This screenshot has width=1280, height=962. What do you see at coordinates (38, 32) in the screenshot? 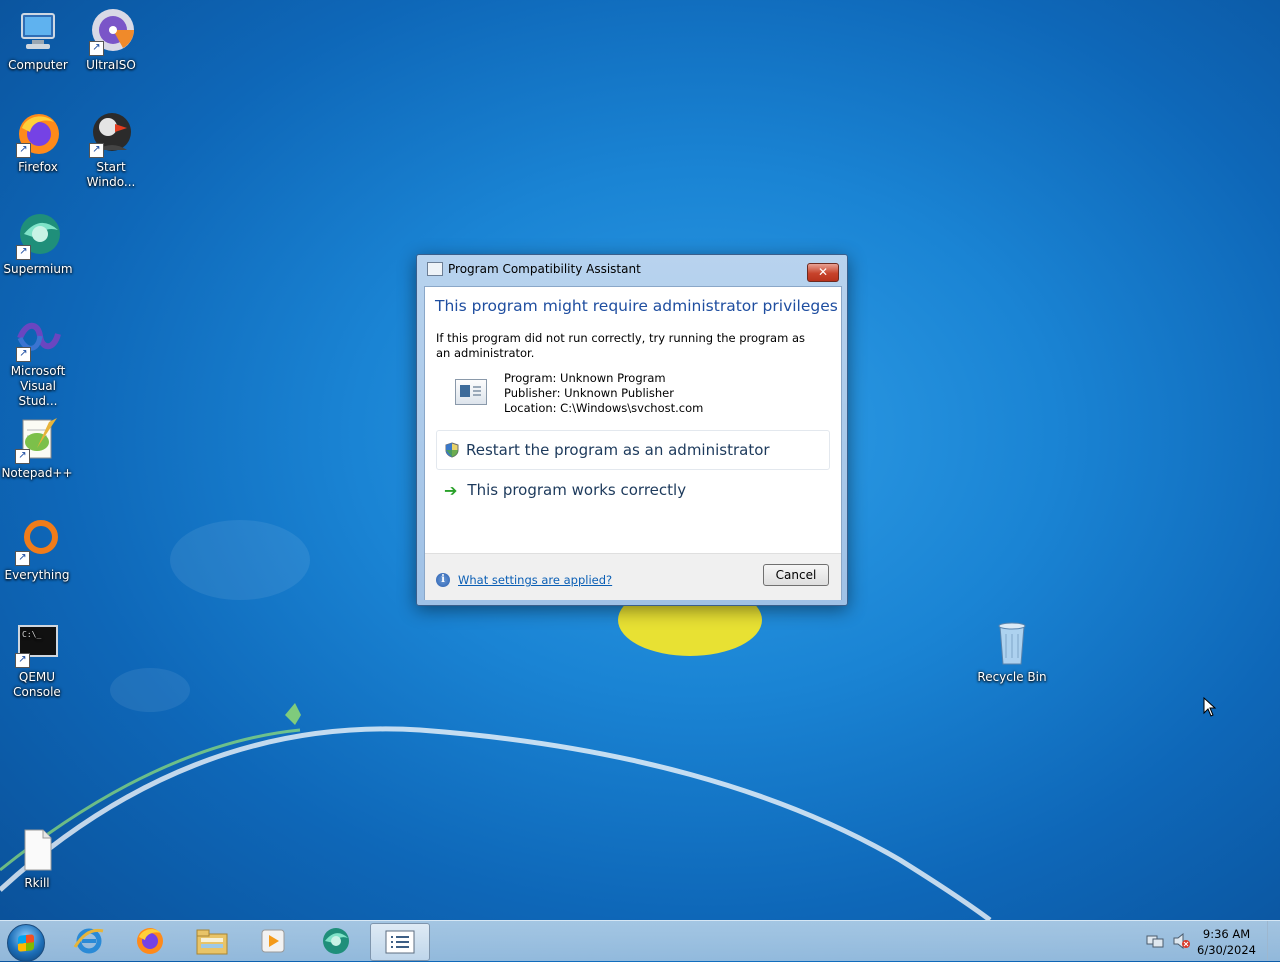
I see `computer-icon` at bounding box center [38, 32].